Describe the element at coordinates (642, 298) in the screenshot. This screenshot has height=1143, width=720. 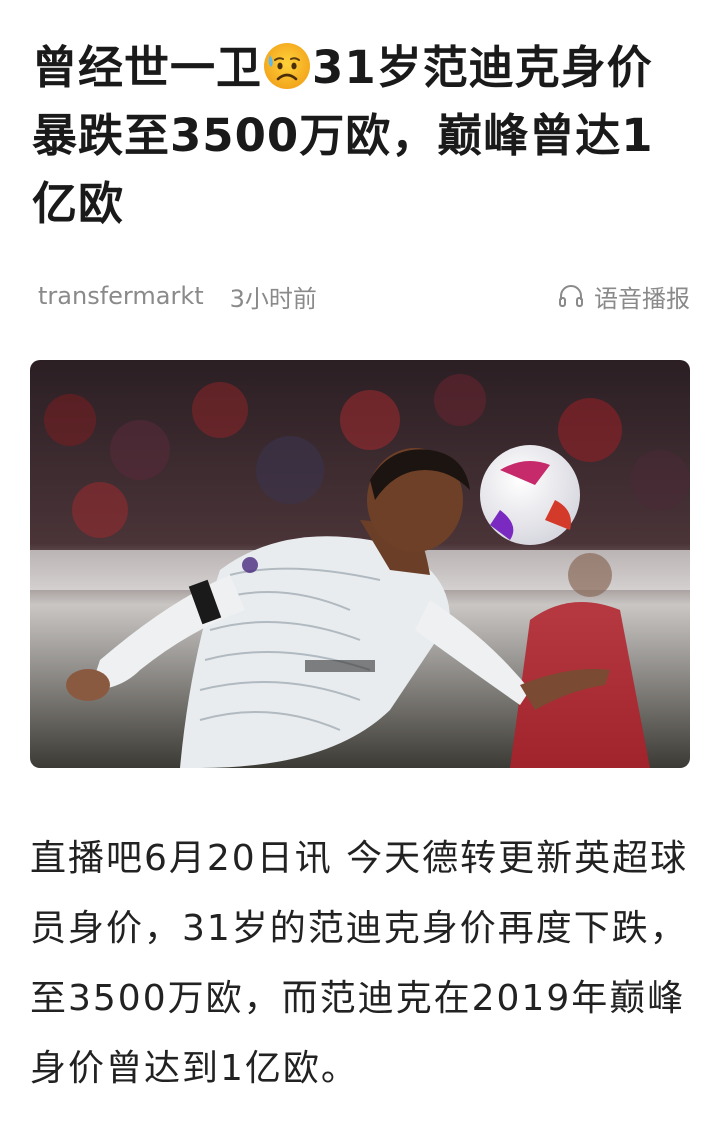
I see `audio-broadcast-label: 语音播报` at that location.